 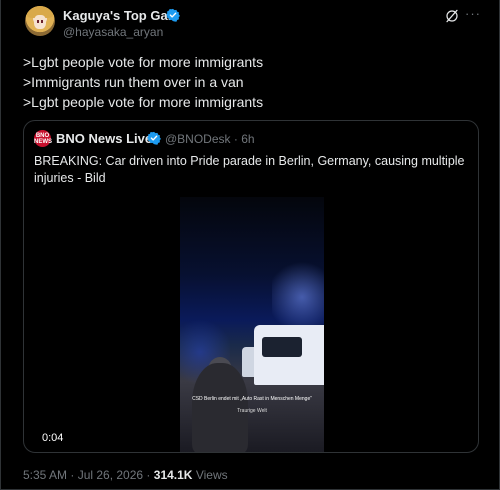 I want to click on views-count: 314.1K, so click(x=173, y=475).